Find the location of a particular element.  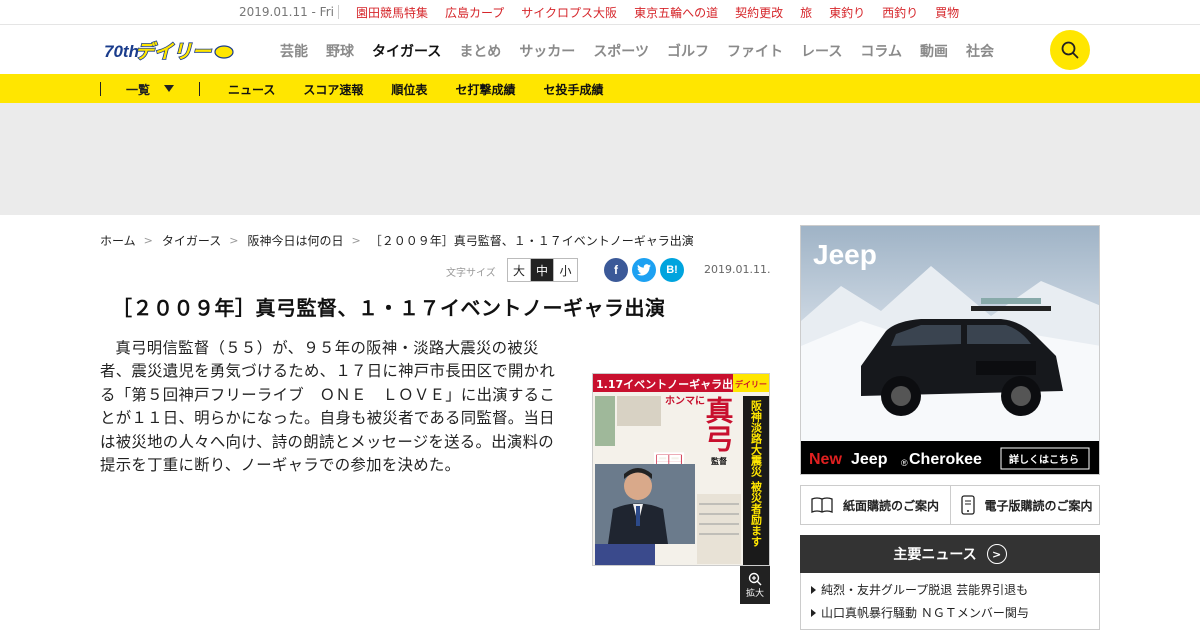

font-size-label: 文字サイズ is located at coordinates (471, 273).